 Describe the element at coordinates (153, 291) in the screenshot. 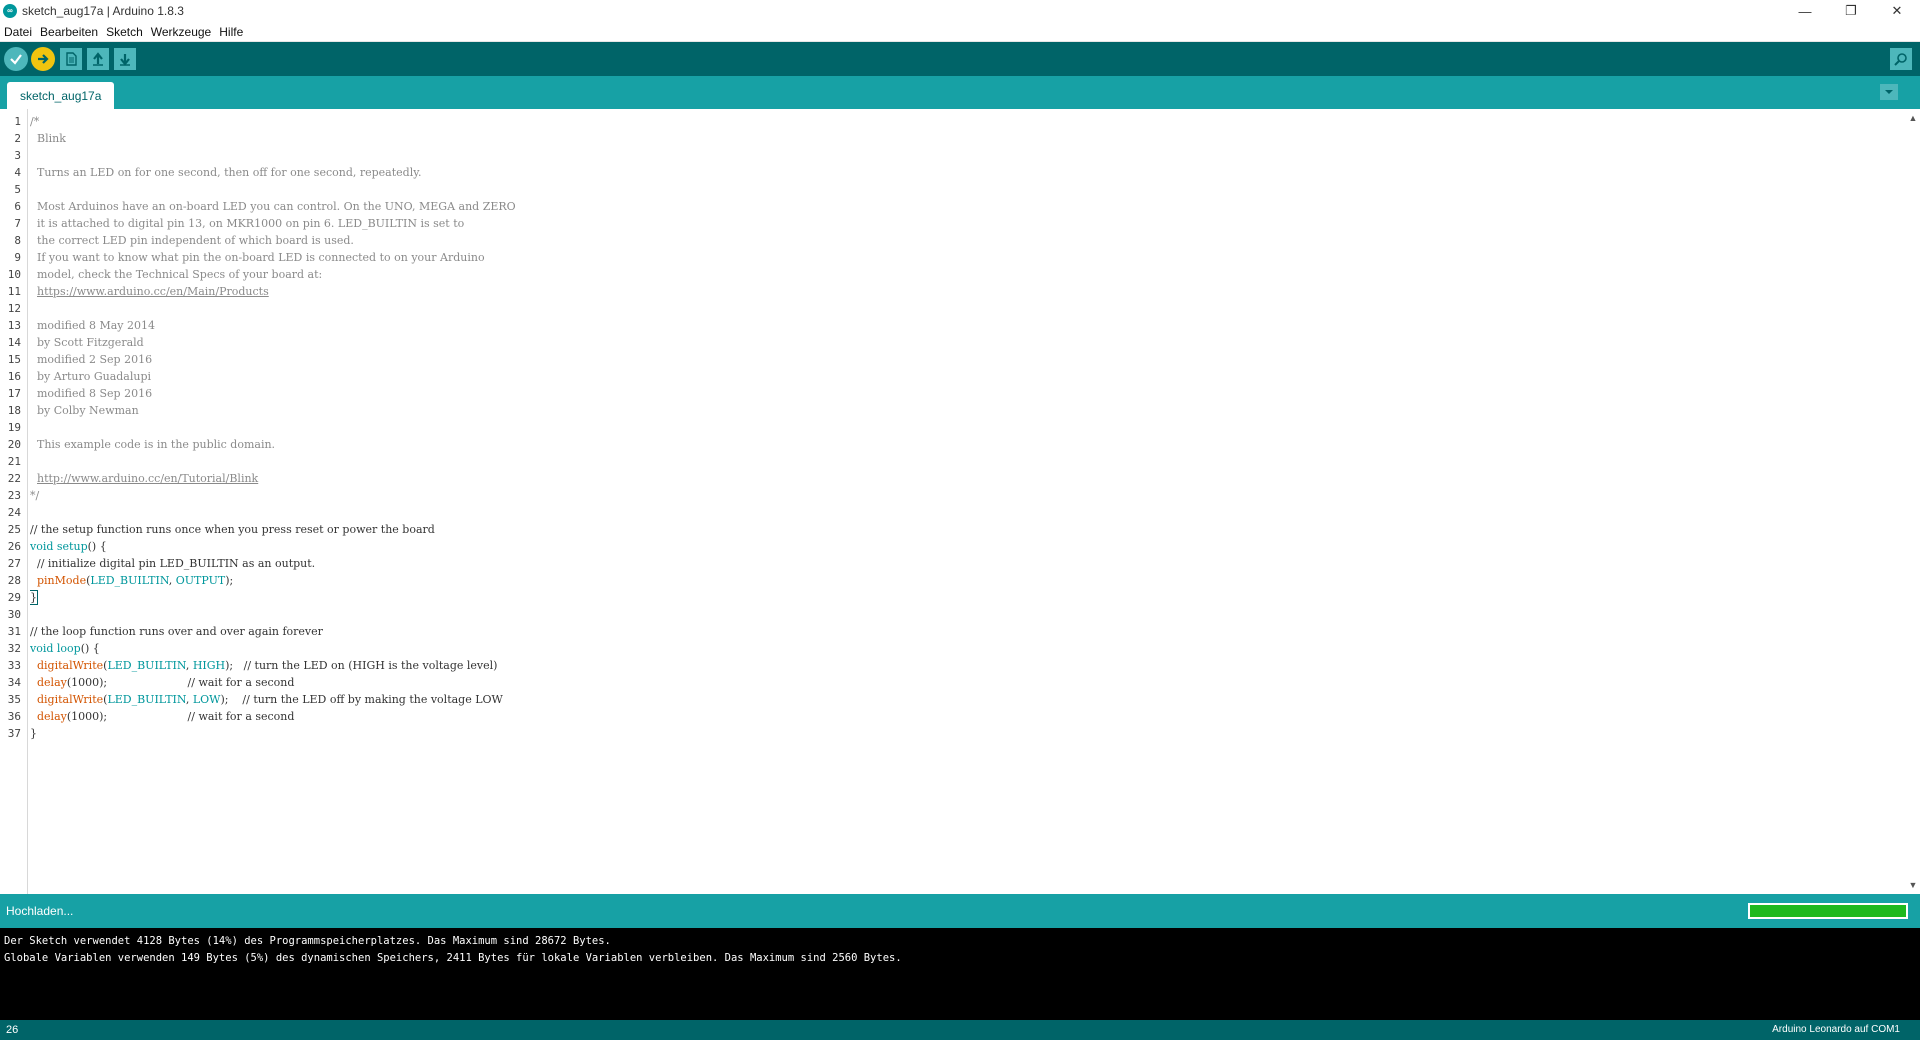

I see `code-link: https://www.arduino.cc/en/Main/Products` at that location.